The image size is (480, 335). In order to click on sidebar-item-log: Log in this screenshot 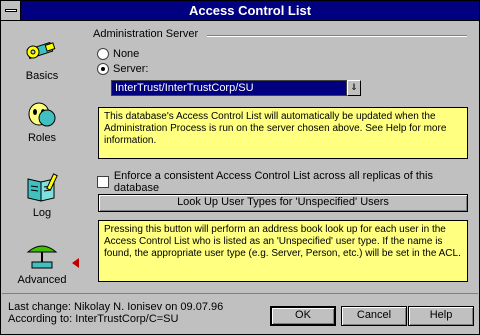, I will do `click(42, 196)`.